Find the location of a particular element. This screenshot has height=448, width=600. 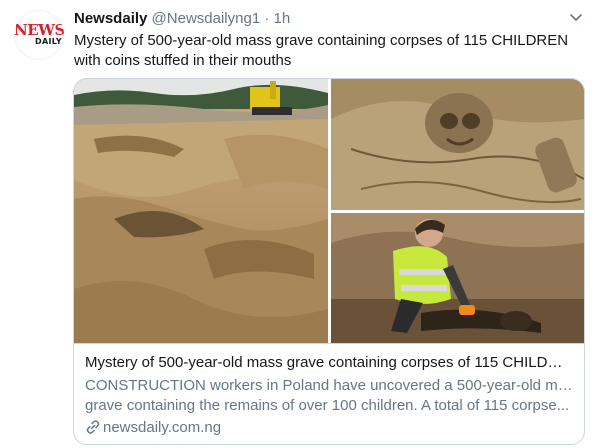

card-domain: newsdaily.com.ng is located at coordinates (153, 427).